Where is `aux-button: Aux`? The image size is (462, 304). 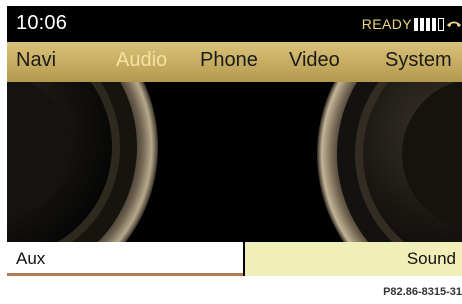
aux-button: Aux is located at coordinates (125, 259).